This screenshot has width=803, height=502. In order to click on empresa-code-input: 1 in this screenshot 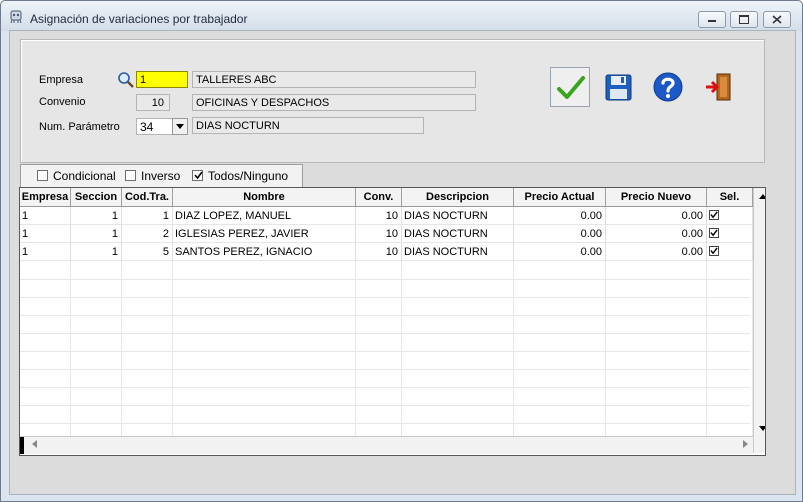, I will do `click(162, 79)`.